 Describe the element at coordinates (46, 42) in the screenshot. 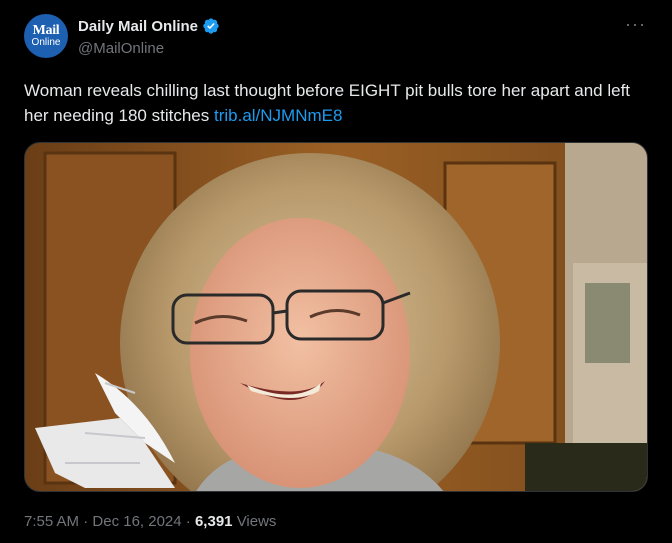

I see `avatar-text-bottom: Online` at that location.